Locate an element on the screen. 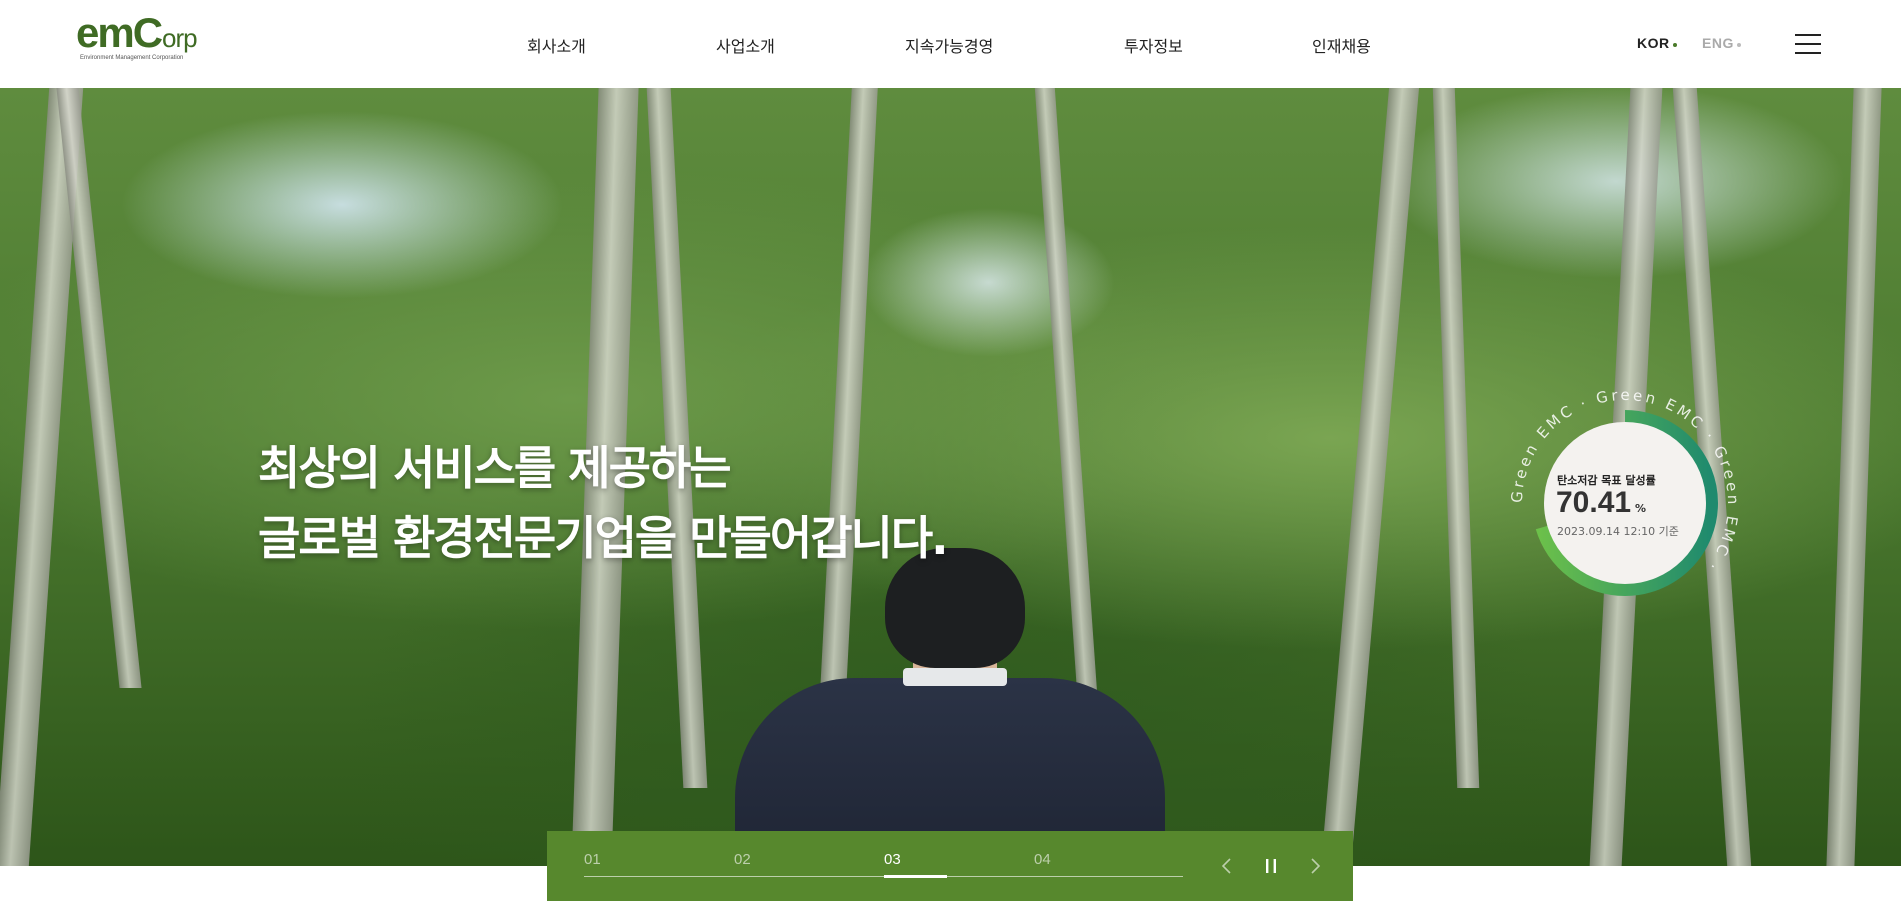  slider-controls: 01 02 03 04 is located at coordinates (950, 866).